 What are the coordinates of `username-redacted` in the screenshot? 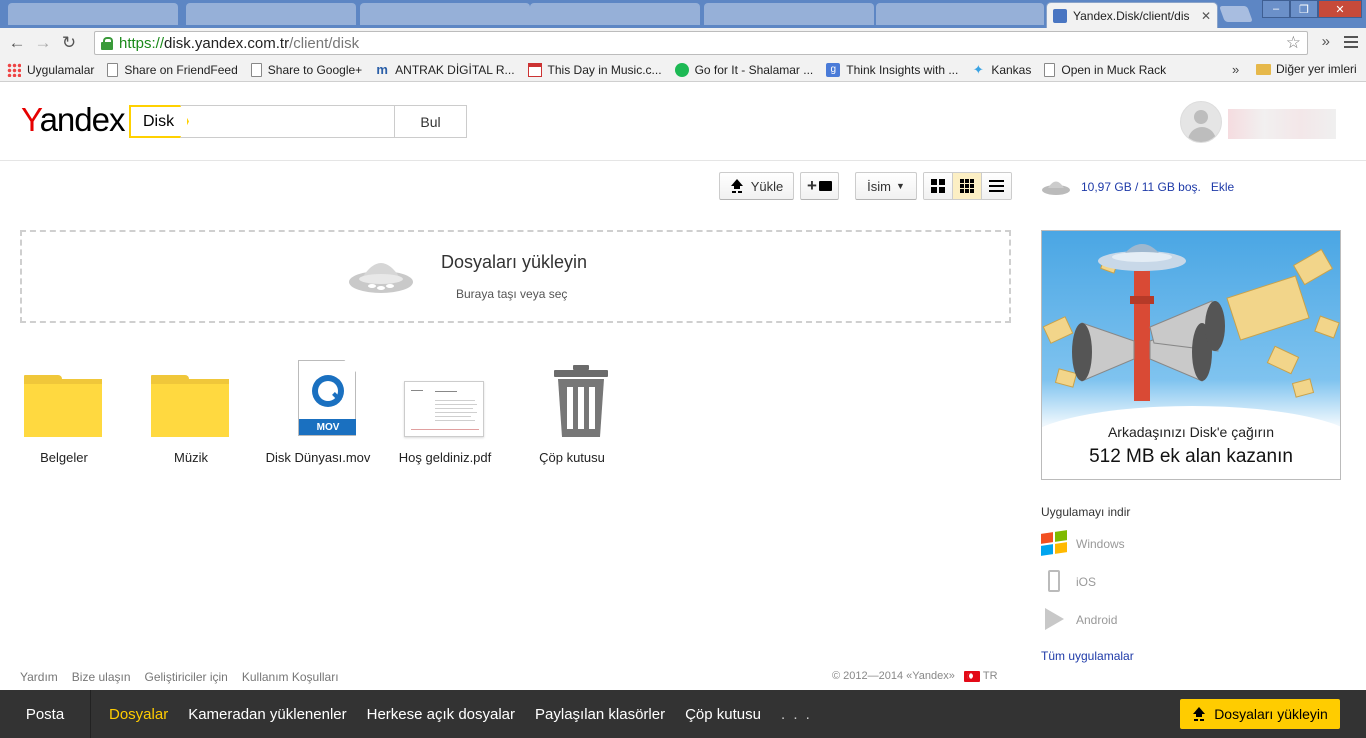 It's located at (1282, 124).